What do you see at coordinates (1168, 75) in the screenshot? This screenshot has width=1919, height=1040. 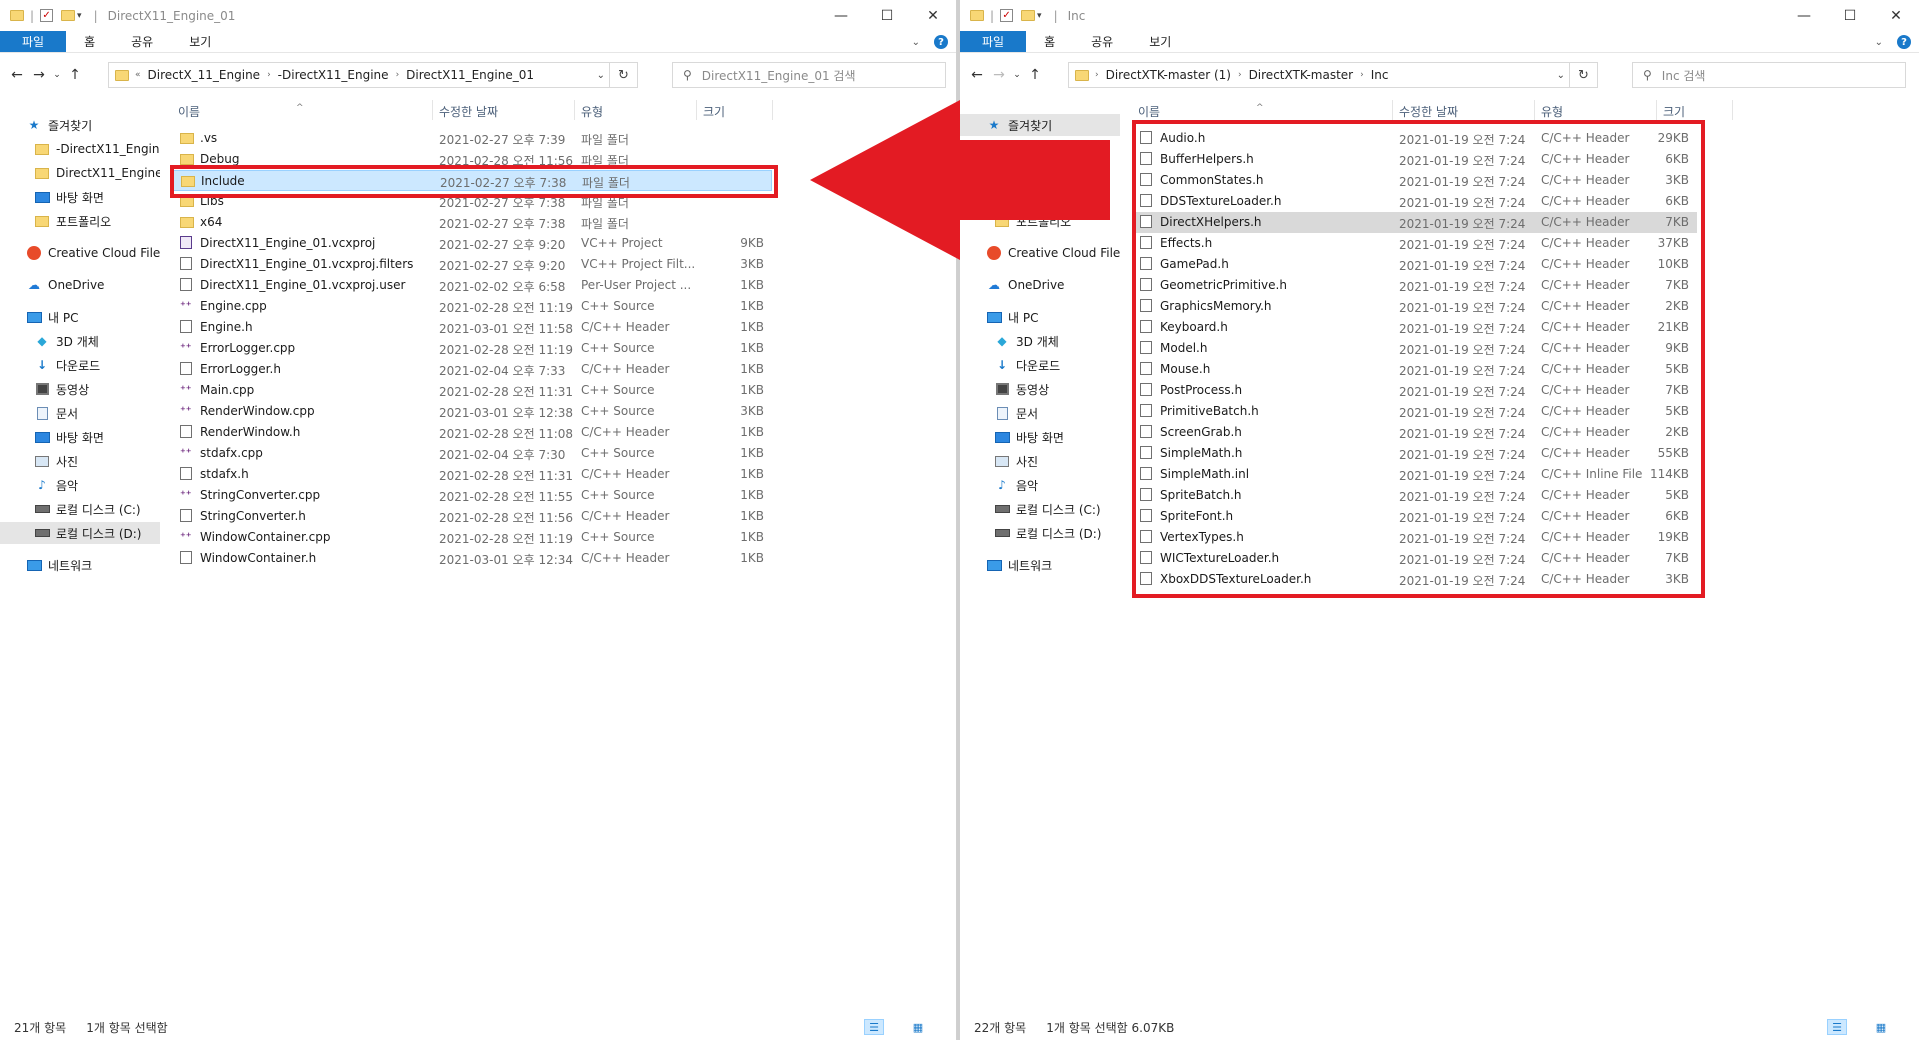 I see `breadcrumb-item: DirectXTK-master (1)` at bounding box center [1168, 75].